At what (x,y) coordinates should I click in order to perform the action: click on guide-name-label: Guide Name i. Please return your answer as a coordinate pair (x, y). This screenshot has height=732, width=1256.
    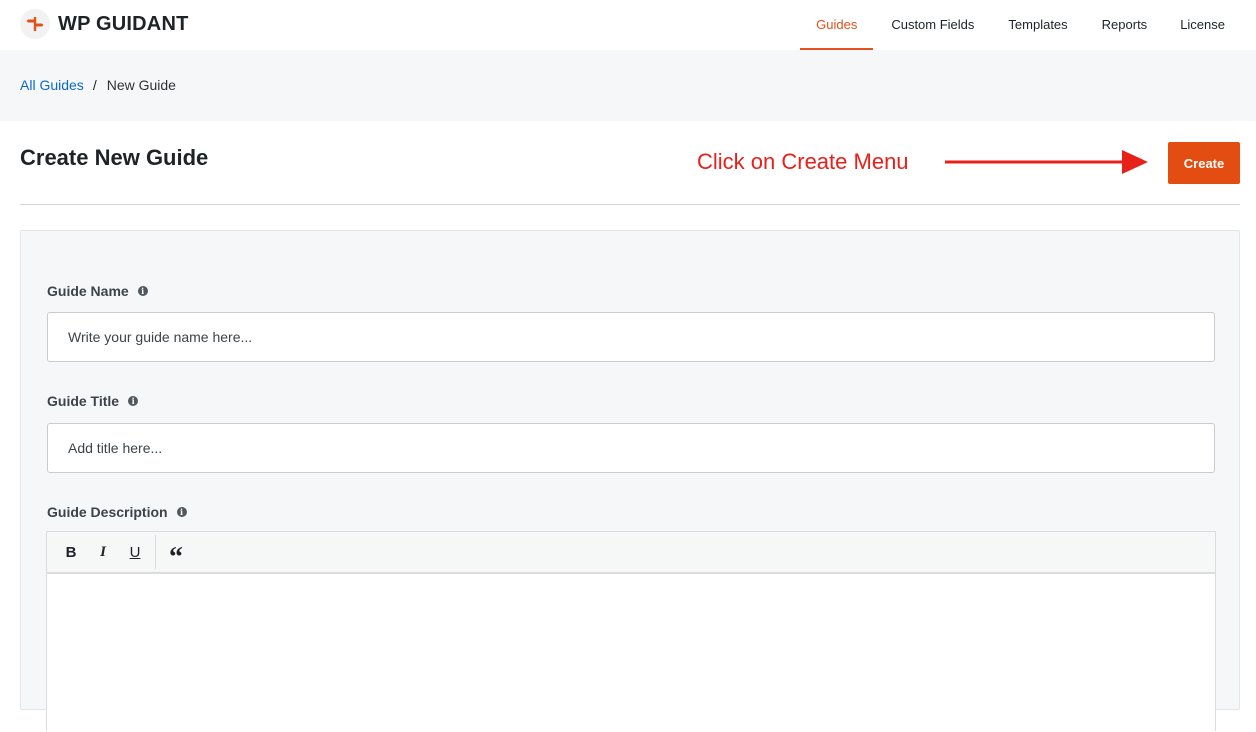
    Looking at the image, I should click on (97, 291).